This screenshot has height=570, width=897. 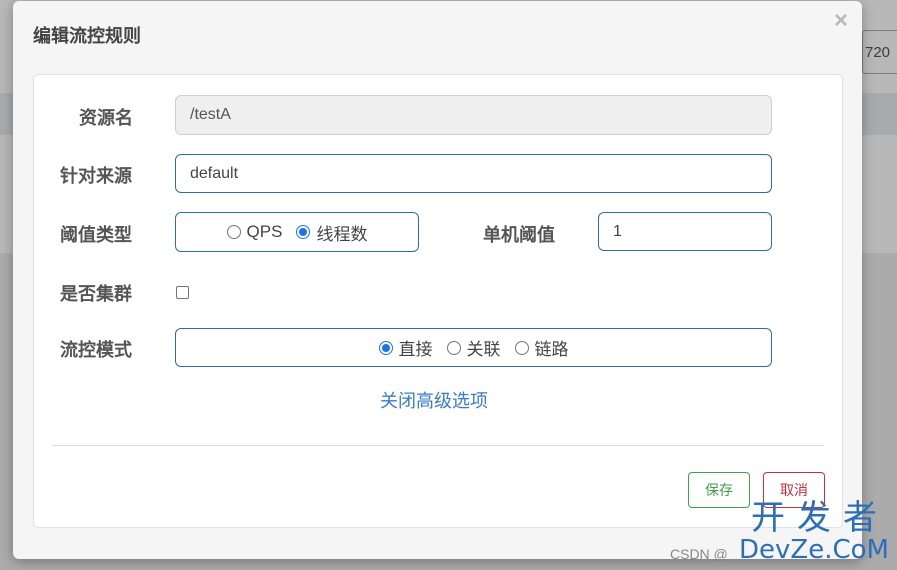 I want to click on cluster-checkbox, so click(x=182, y=292).